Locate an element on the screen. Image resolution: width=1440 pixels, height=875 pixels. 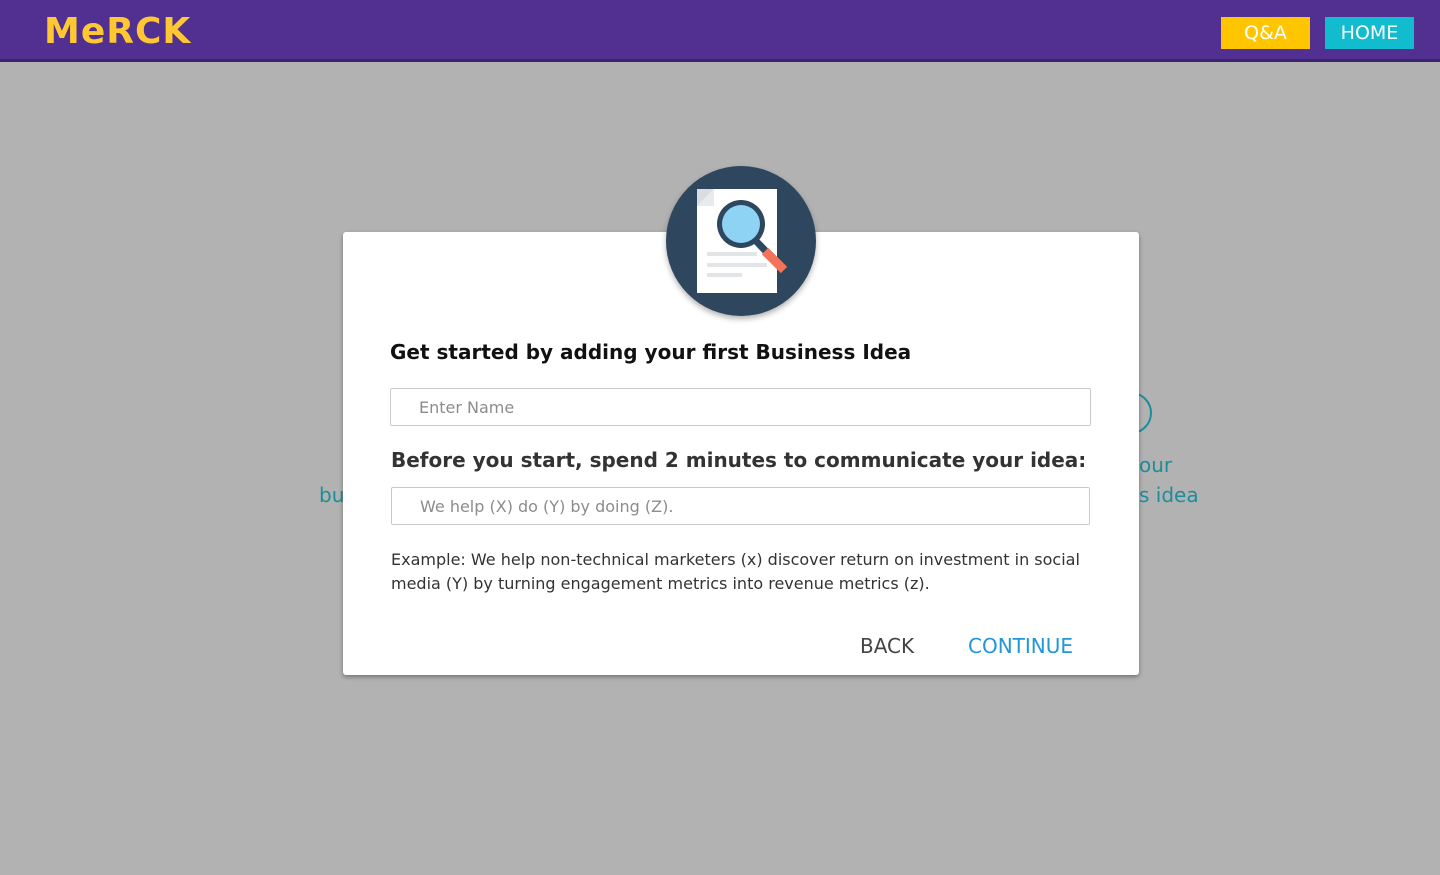
business-idea-name-input is located at coordinates (740, 407).